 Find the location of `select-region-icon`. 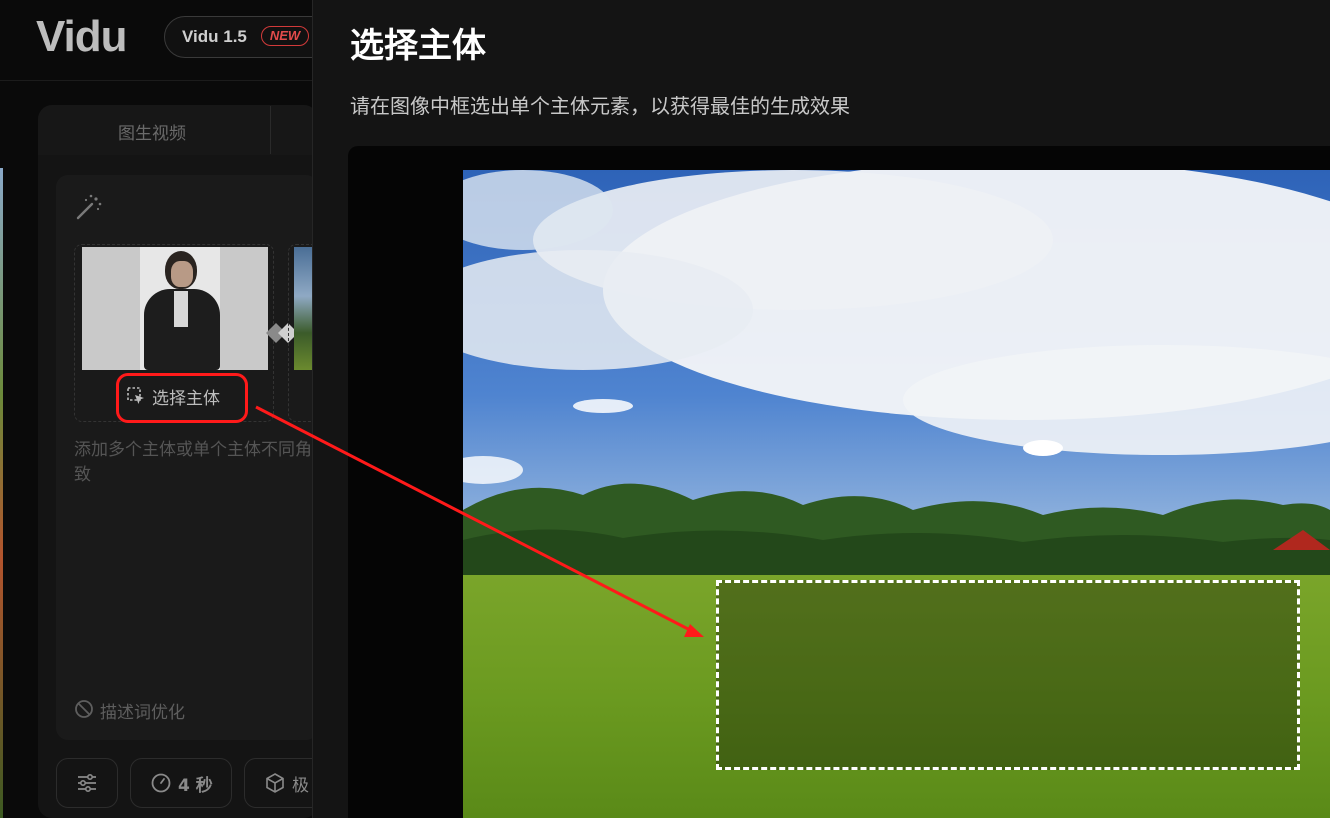

select-region-icon is located at coordinates (135, 395).